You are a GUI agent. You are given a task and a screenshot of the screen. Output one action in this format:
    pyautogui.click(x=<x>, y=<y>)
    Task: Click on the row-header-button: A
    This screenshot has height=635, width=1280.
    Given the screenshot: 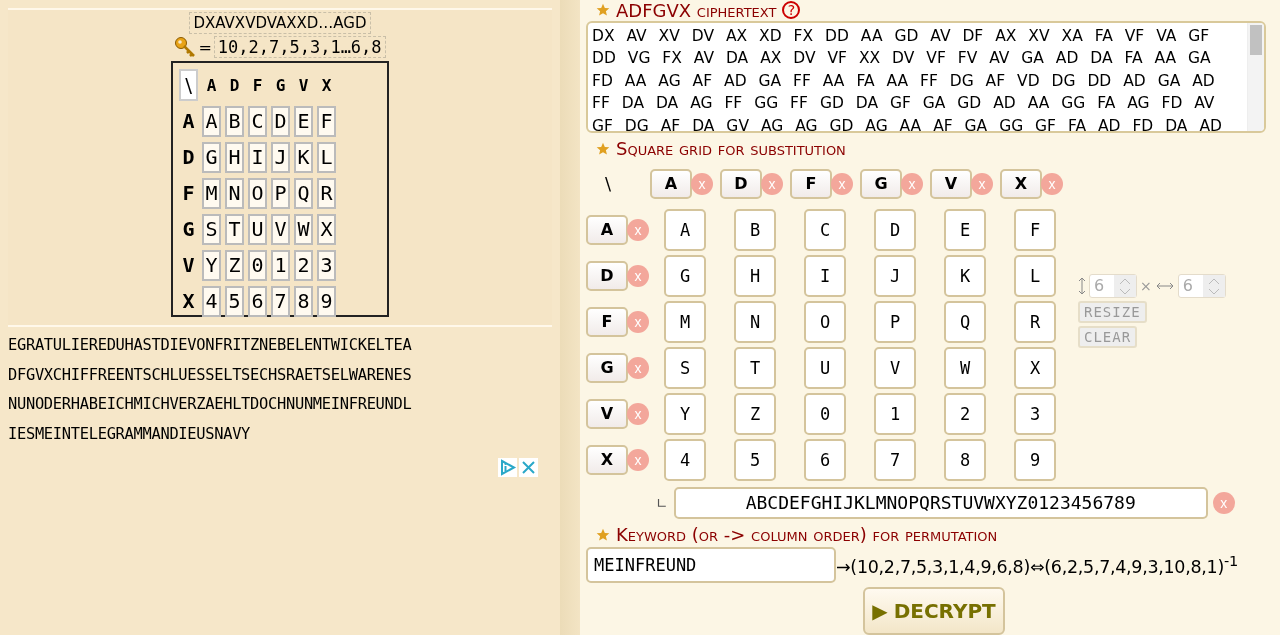 What is the action you would take?
    pyautogui.click(x=607, y=229)
    